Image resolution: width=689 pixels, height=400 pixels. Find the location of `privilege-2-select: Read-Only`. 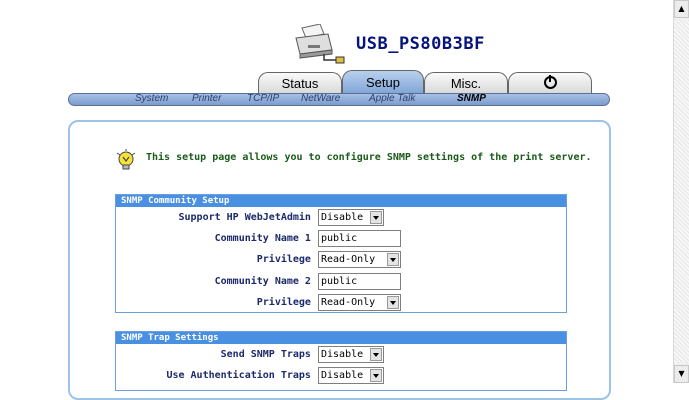

privilege-2-select: Read-Only is located at coordinates (359, 302).